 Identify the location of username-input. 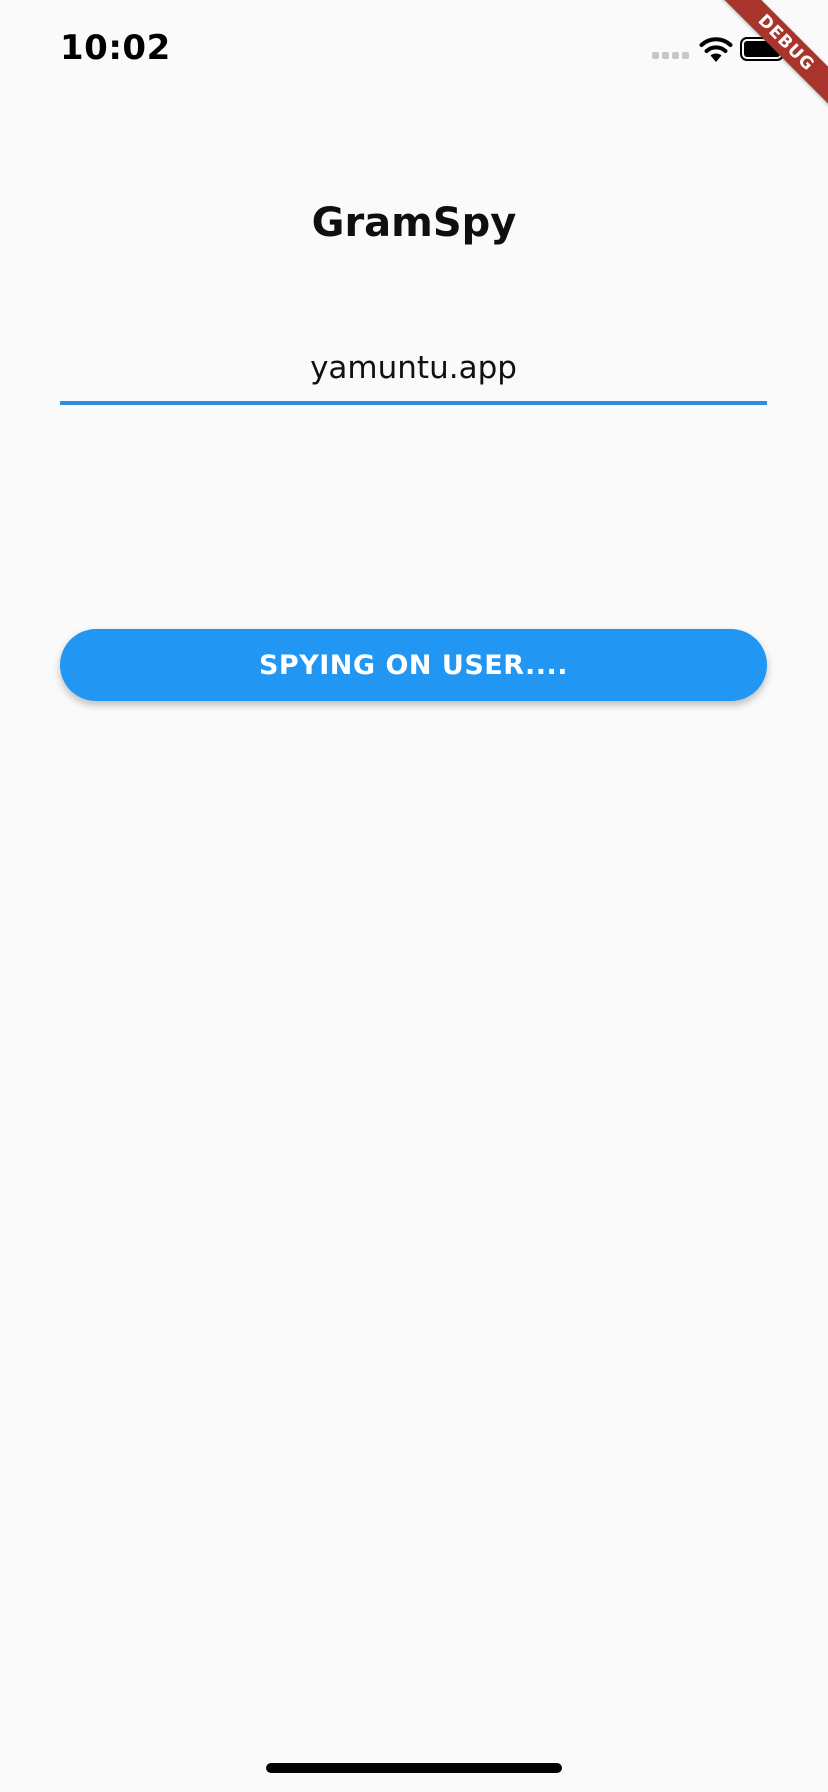
(413, 370).